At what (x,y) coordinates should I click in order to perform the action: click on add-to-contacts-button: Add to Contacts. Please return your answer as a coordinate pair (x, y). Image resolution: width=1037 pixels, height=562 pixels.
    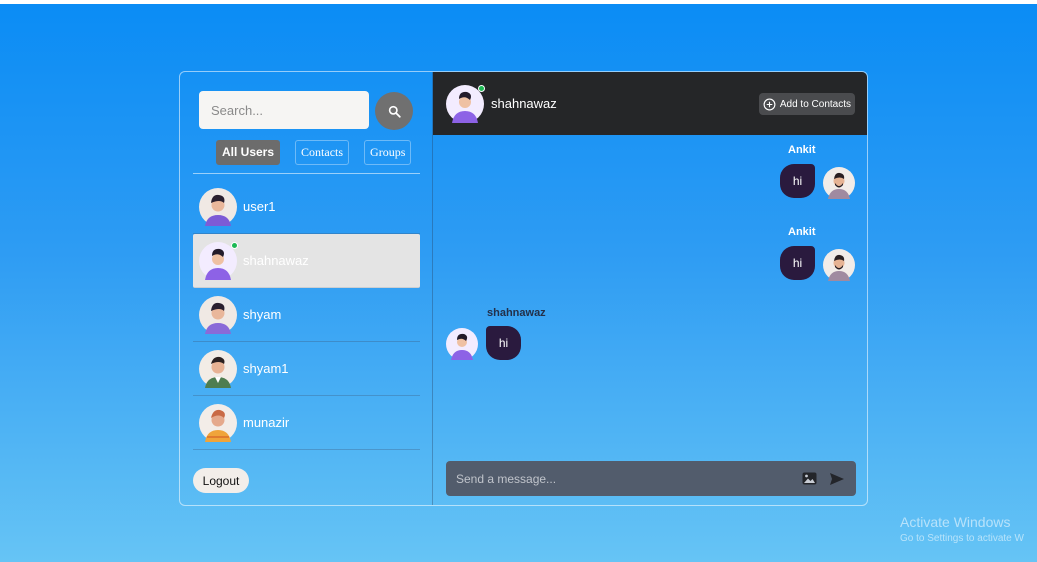
    Looking at the image, I should click on (806, 104).